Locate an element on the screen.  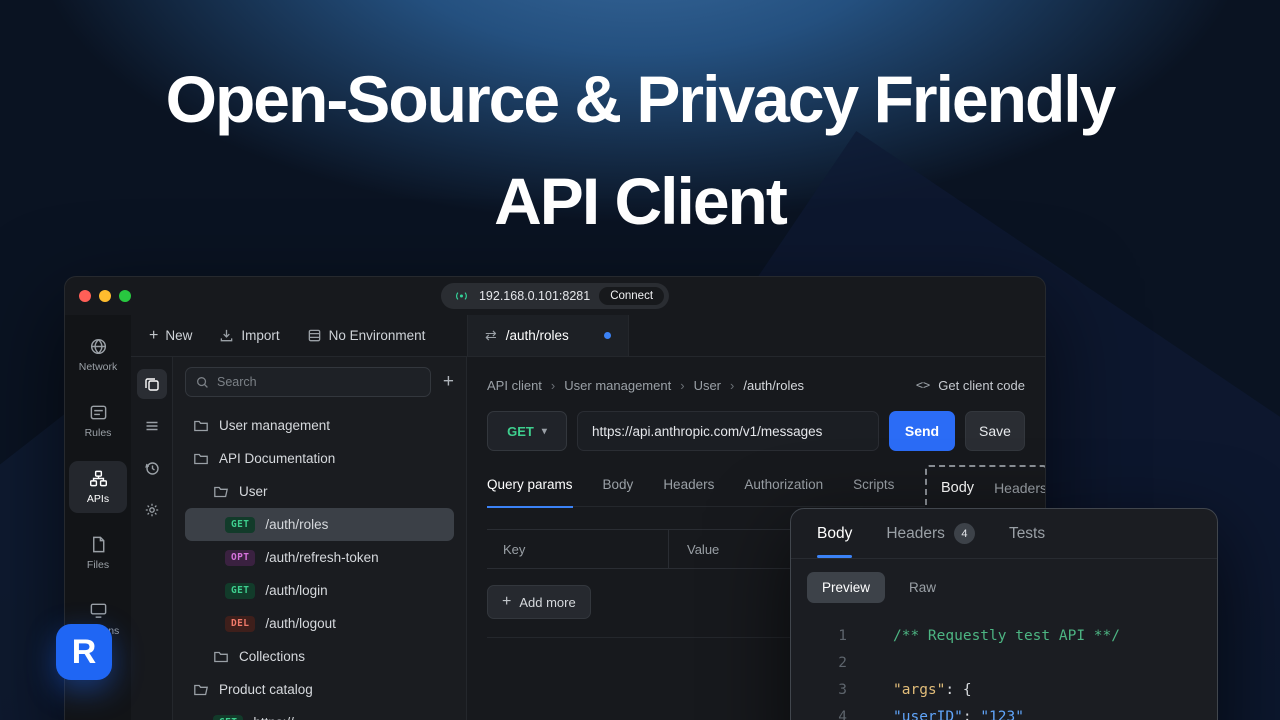
copy-icon is located at coordinates (151, 384).